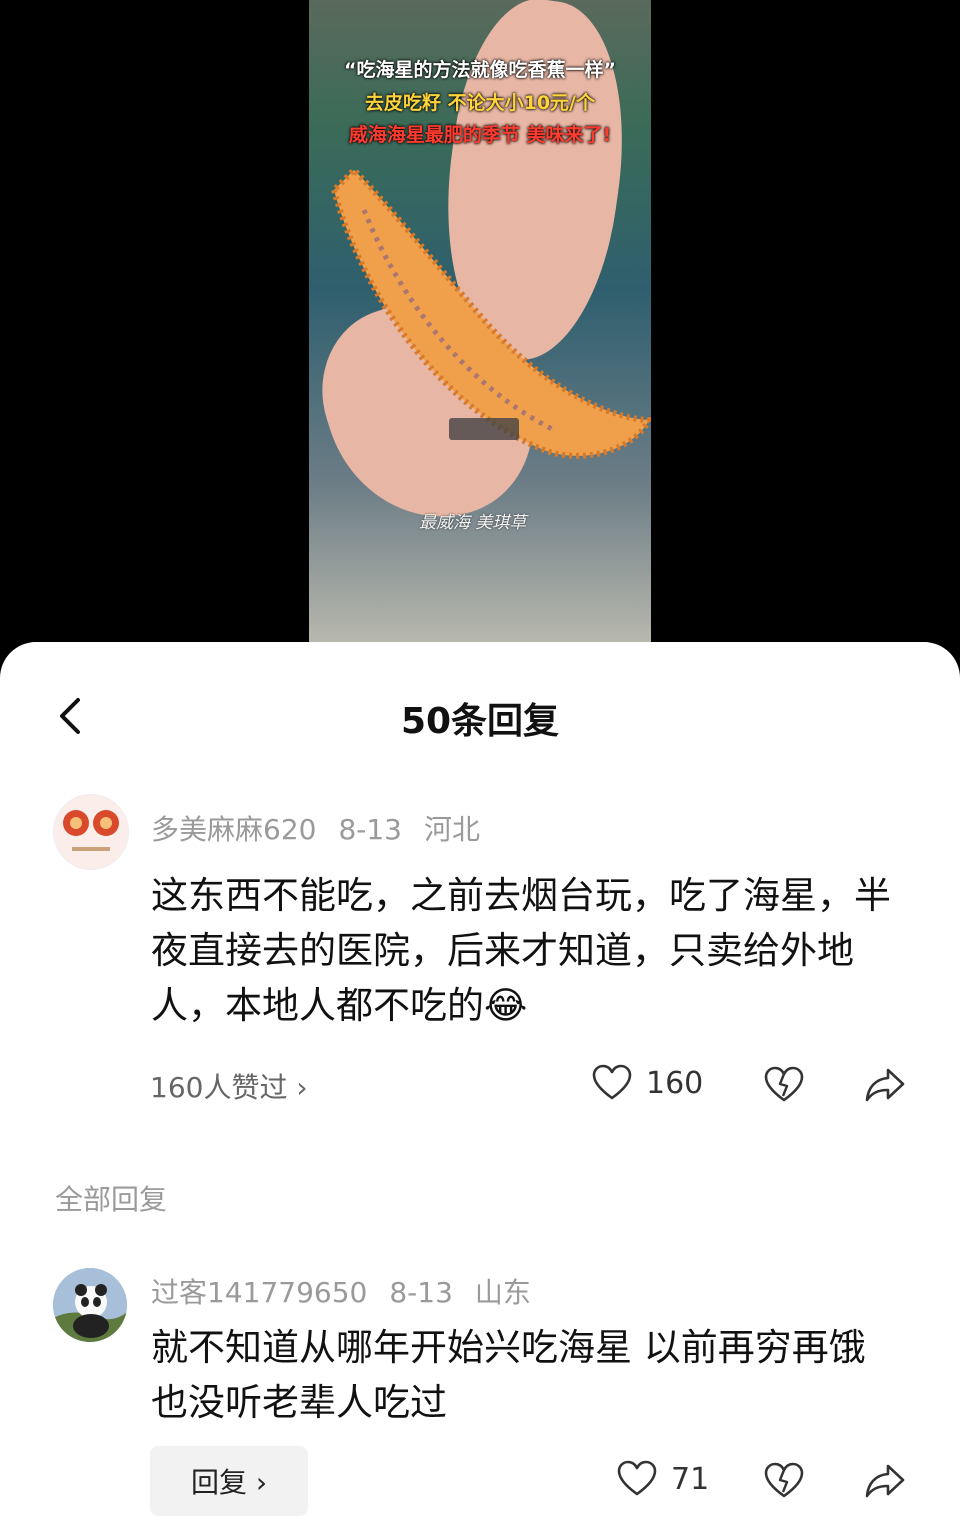 The image size is (960, 1525). I want to click on page-title: 50条回复, so click(480, 721).